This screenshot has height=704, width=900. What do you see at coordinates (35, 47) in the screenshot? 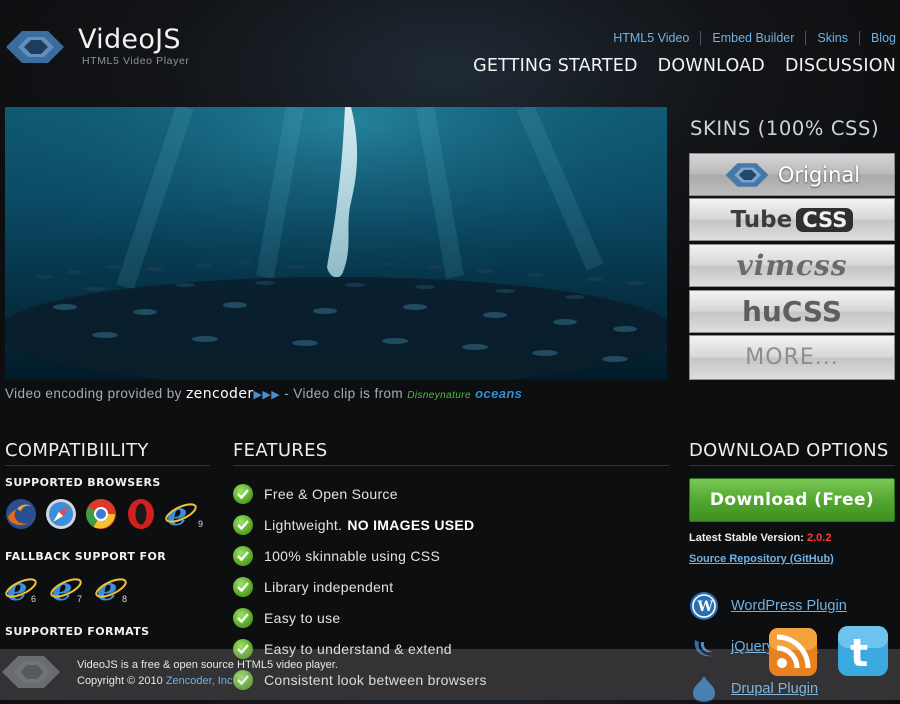
I see `videojs-logo-icon` at bounding box center [35, 47].